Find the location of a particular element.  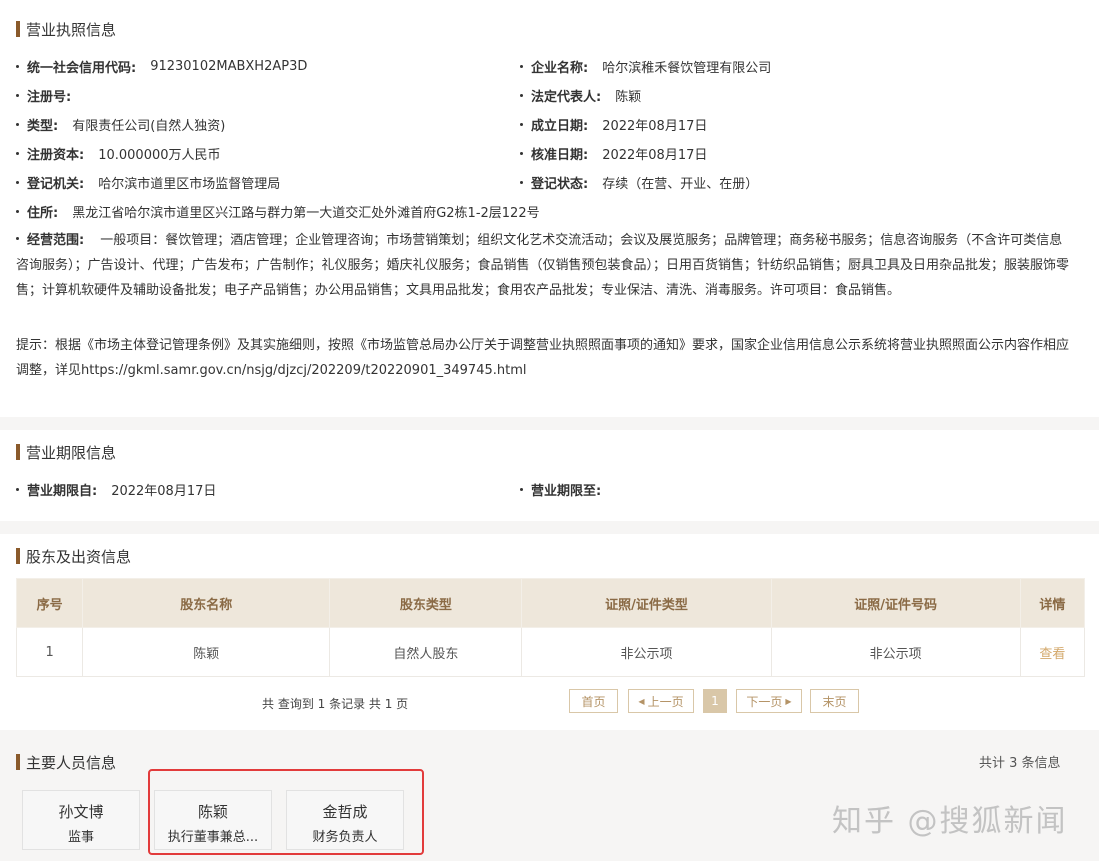

personnel-count: 共计 3 条信息 is located at coordinates (1020, 763).